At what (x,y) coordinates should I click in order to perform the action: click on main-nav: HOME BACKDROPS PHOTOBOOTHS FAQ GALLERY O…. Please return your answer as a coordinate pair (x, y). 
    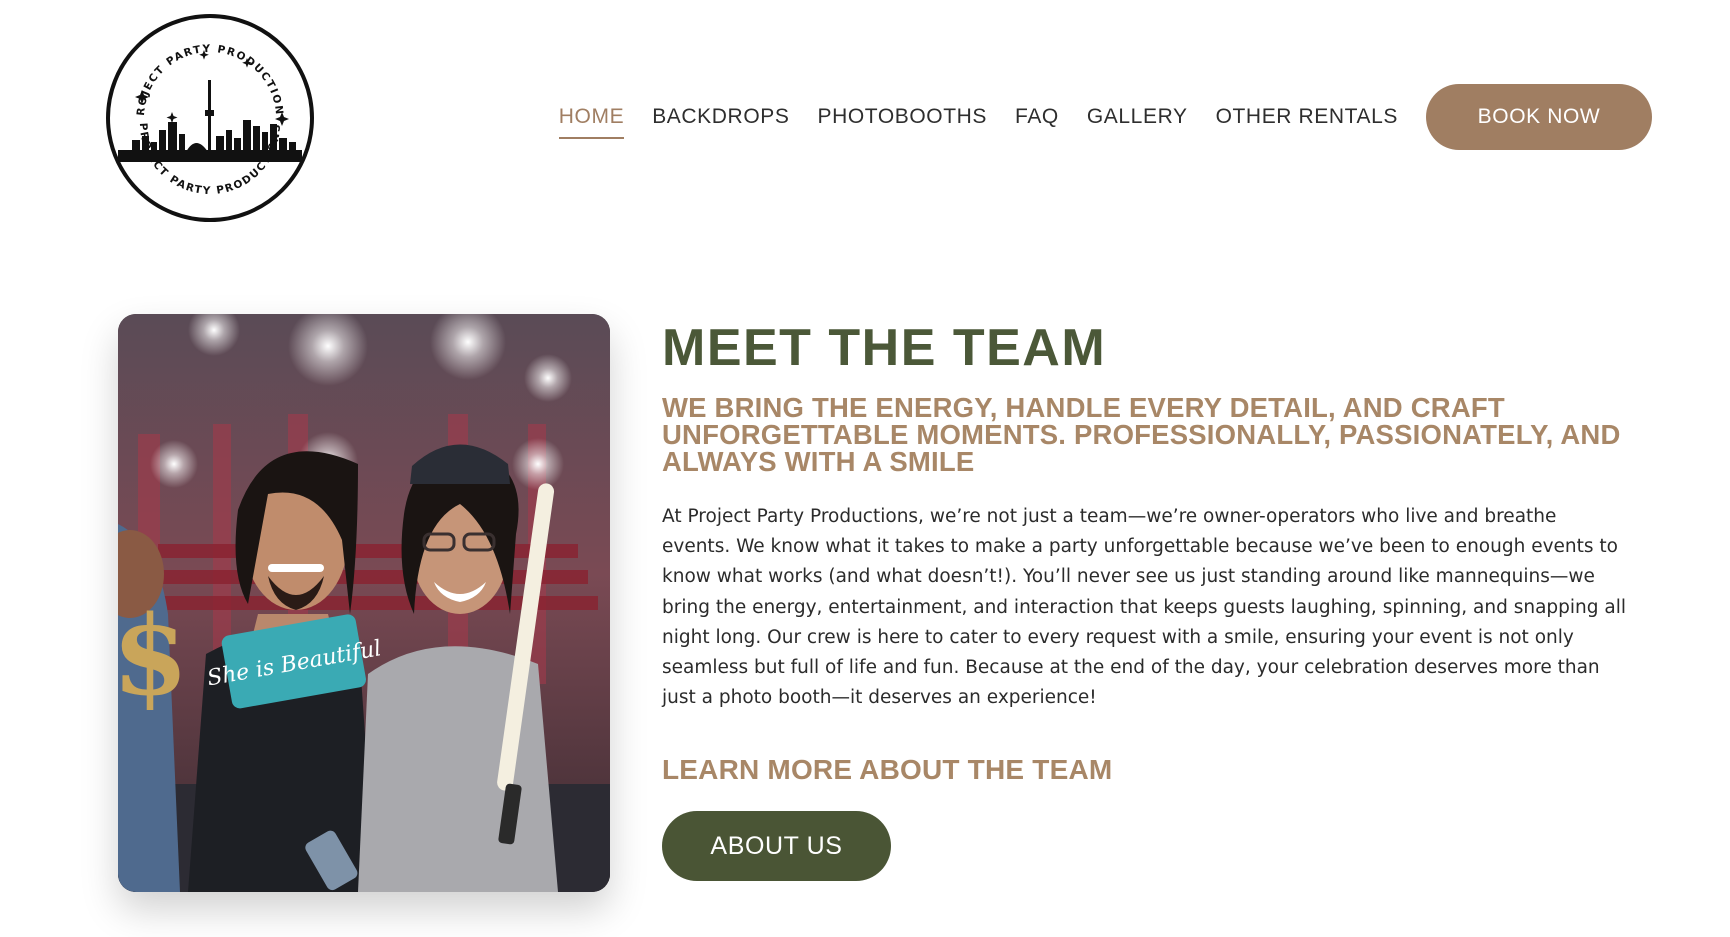
    Looking at the image, I should click on (1105, 117).